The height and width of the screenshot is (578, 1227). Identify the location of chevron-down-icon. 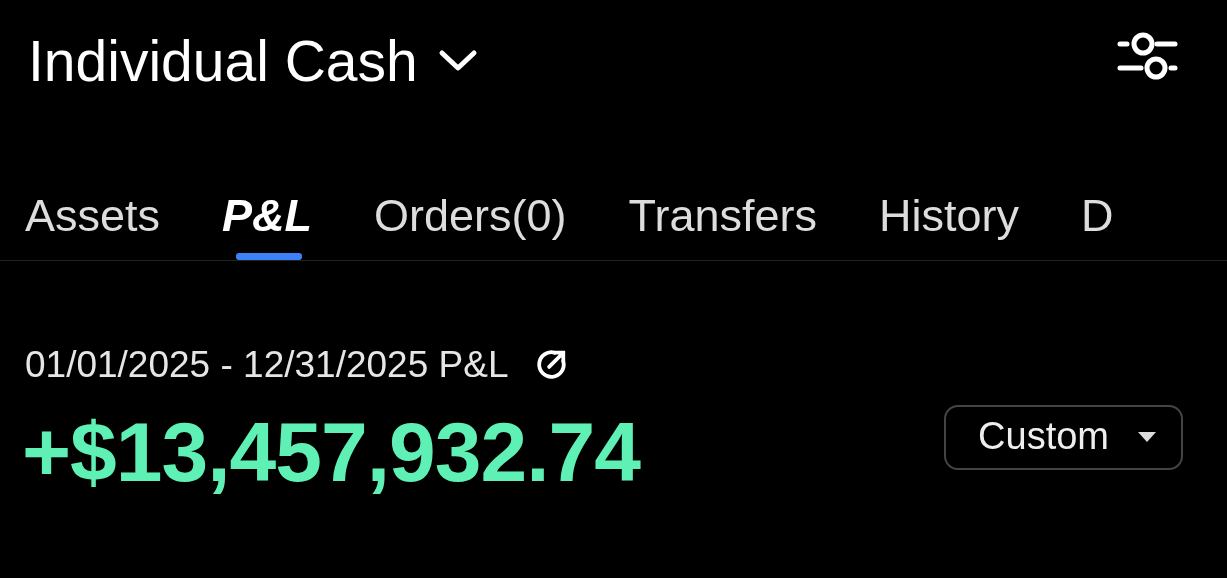
(457, 61).